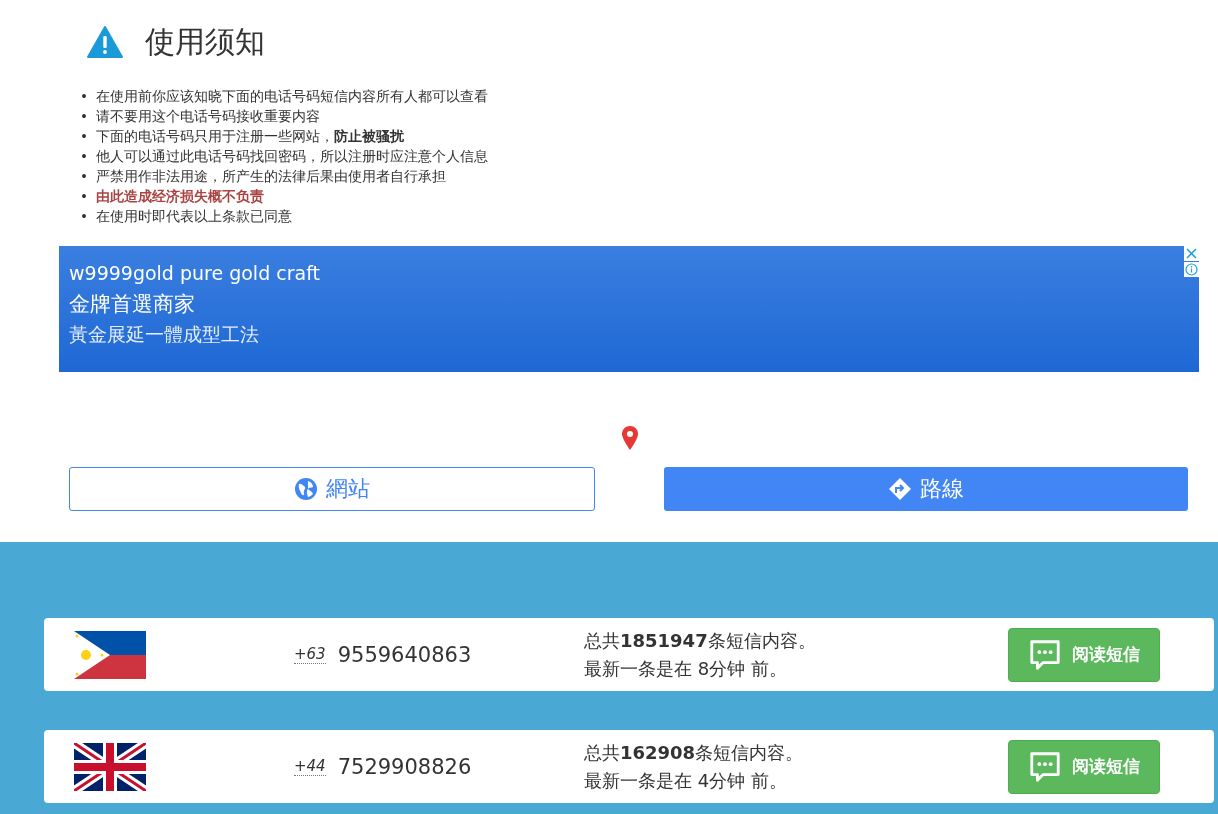 Image resolution: width=1218 pixels, height=814 pixels. I want to click on notice-item: 下面的电话号码只用于注册一些网站，防止被骚扰, so click(250, 136).